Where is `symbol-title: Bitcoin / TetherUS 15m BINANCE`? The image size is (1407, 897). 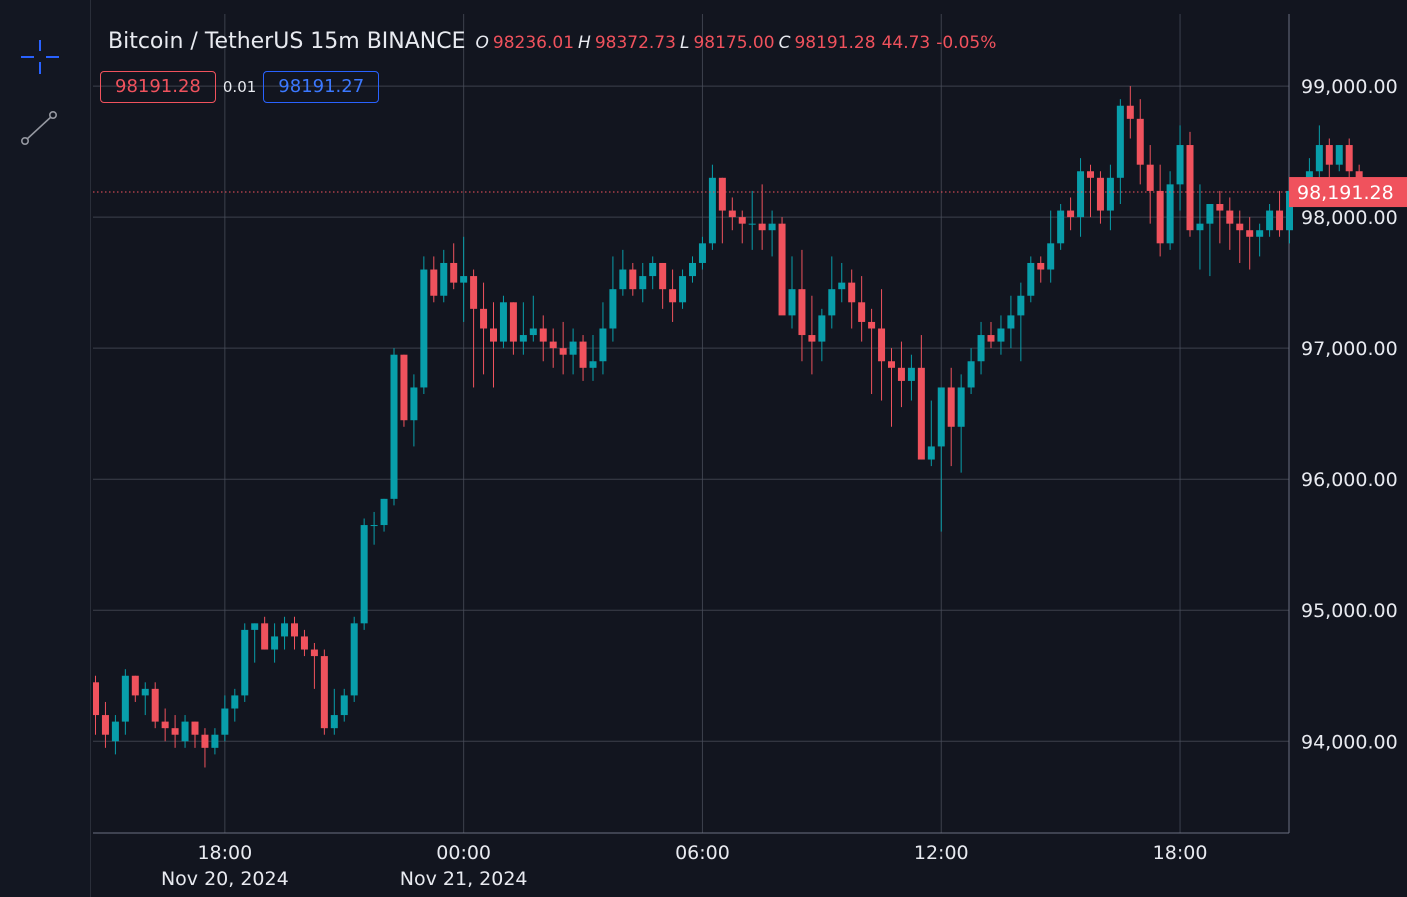 symbol-title: Bitcoin / TetherUS 15m BINANCE is located at coordinates (287, 41).